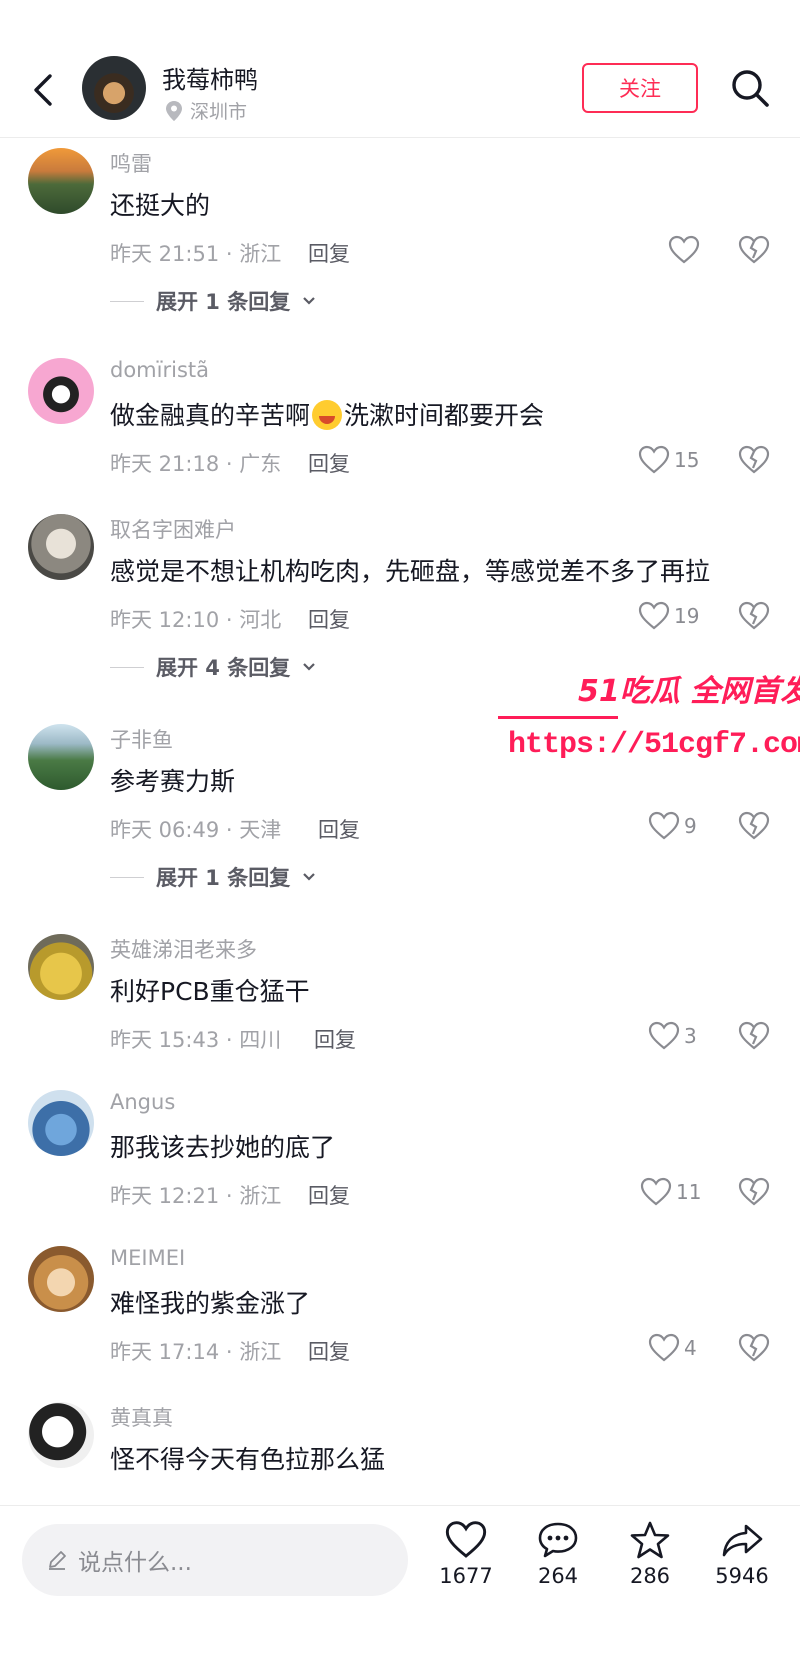 The height and width of the screenshot is (1655, 800). I want to click on comment-text: 做金融真的辛苦啊 洗漱时间都要开会, so click(327, 414).